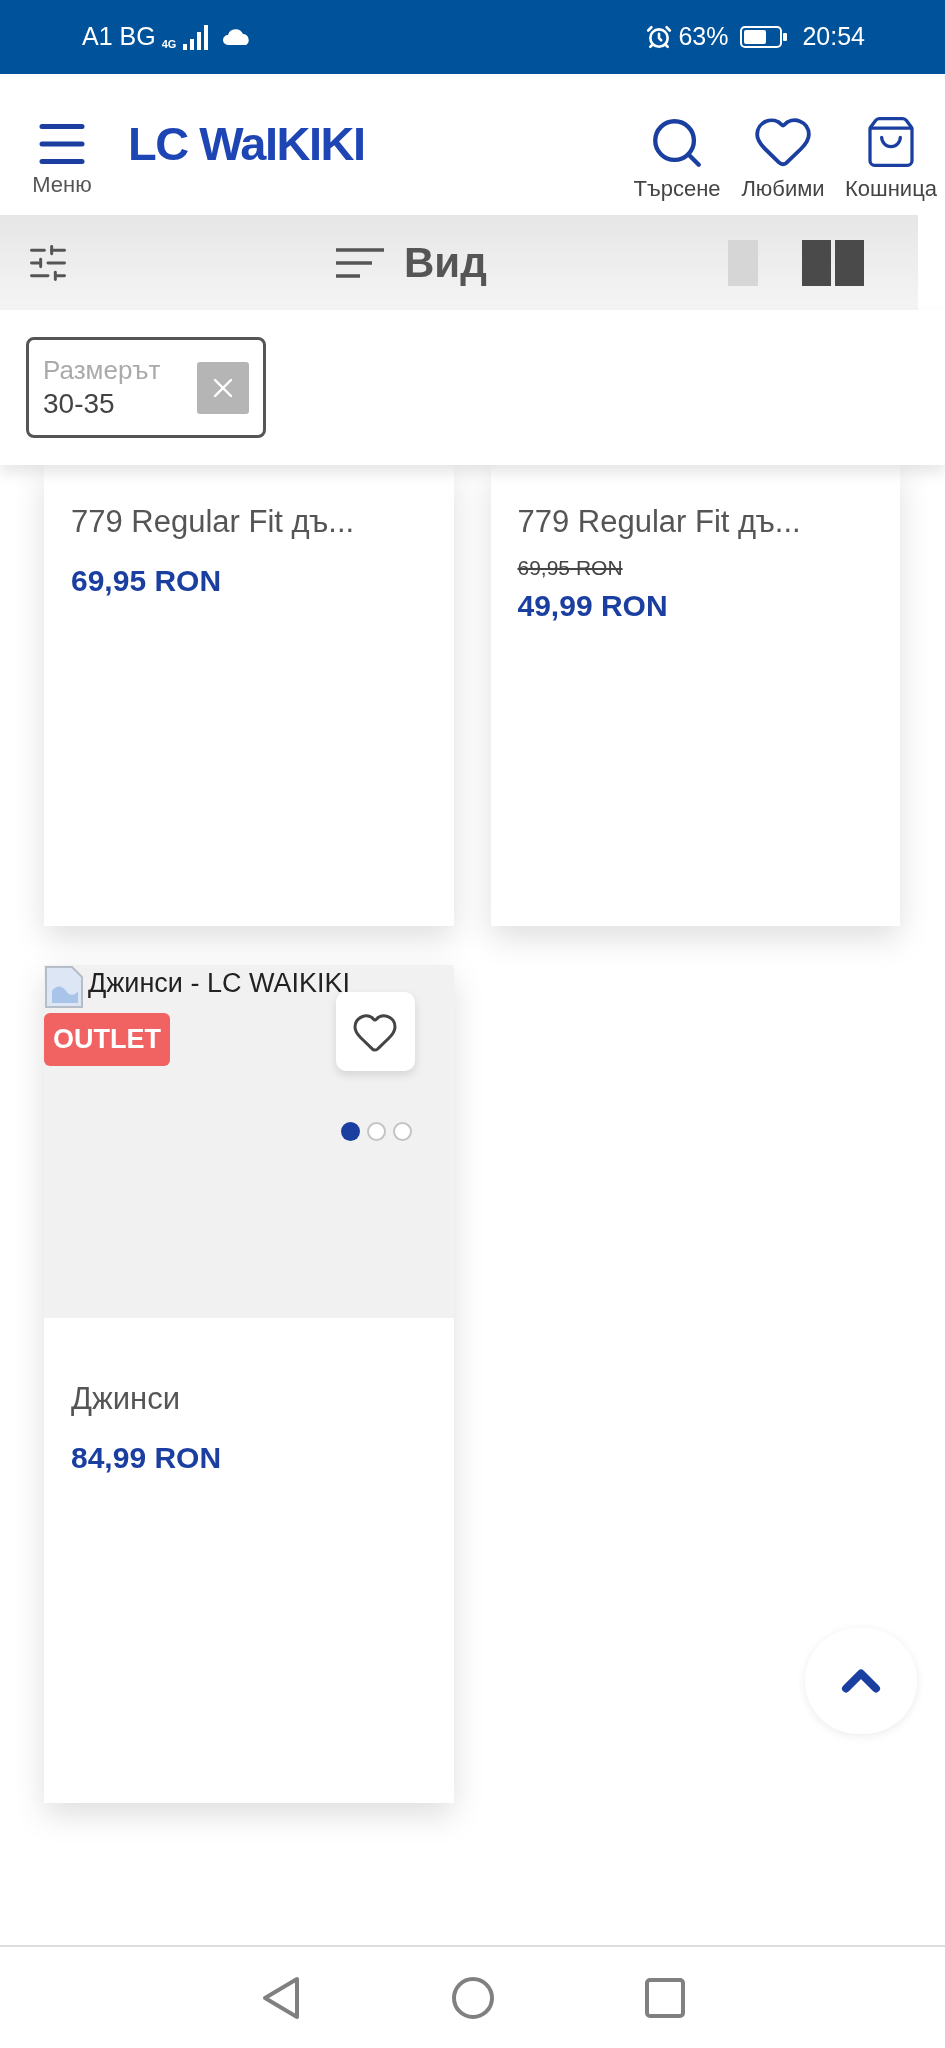 Image resolution: width=945 pixels, height=2048 pixels. What do you see at coordinates (169, 45) in the screenshot?
I see `network-type: 4G` at bounding box center [169, 45].